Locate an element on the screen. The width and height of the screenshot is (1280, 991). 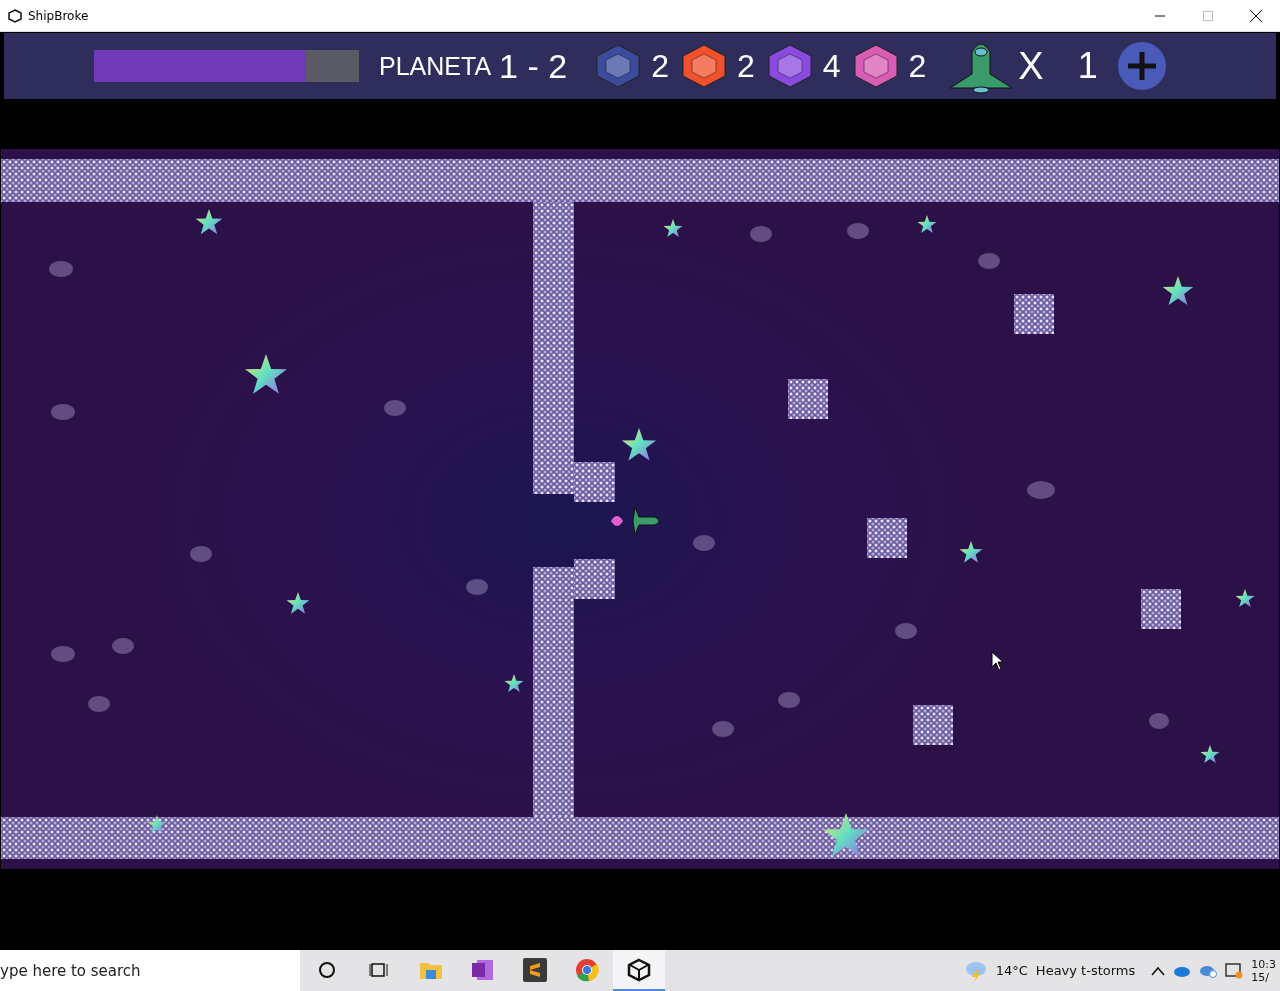
gem-count: 4 is located at coordinates (831, 66).